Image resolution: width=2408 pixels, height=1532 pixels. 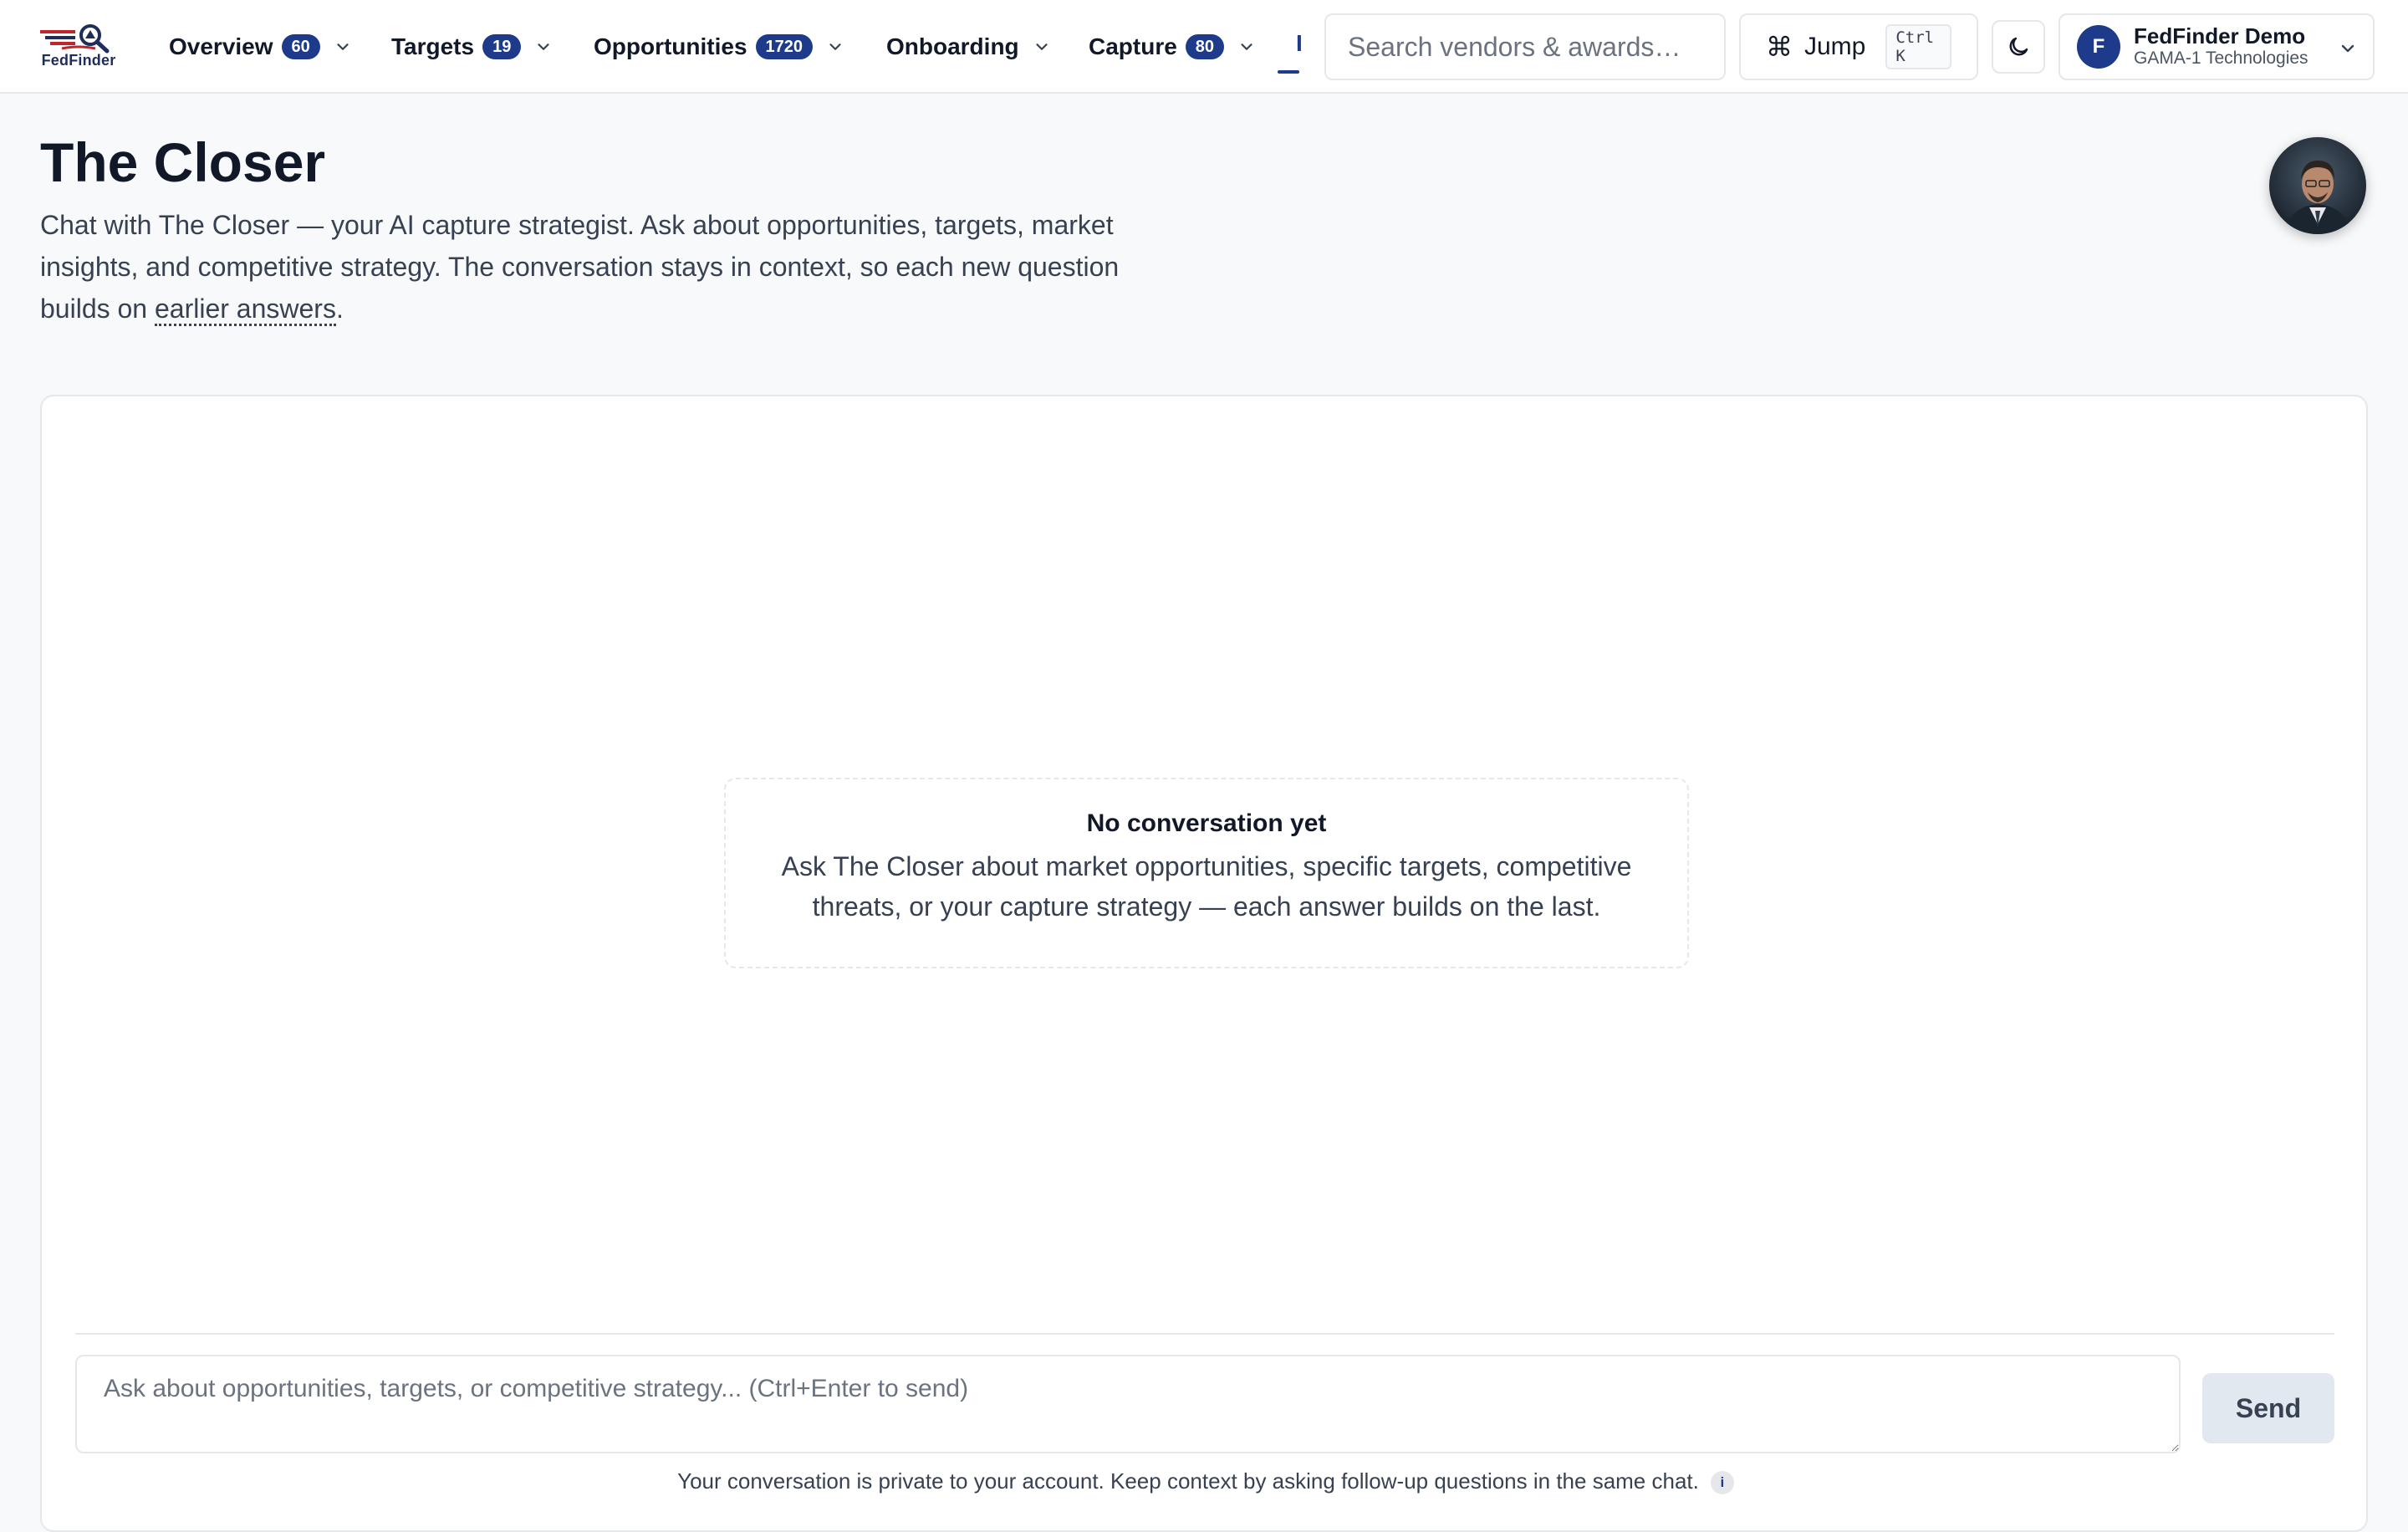 What do you see at coordinates (2220, 36) in the screenshot?
I see `account-name: FedFinder Demo` at bounding box center [2220, 36].